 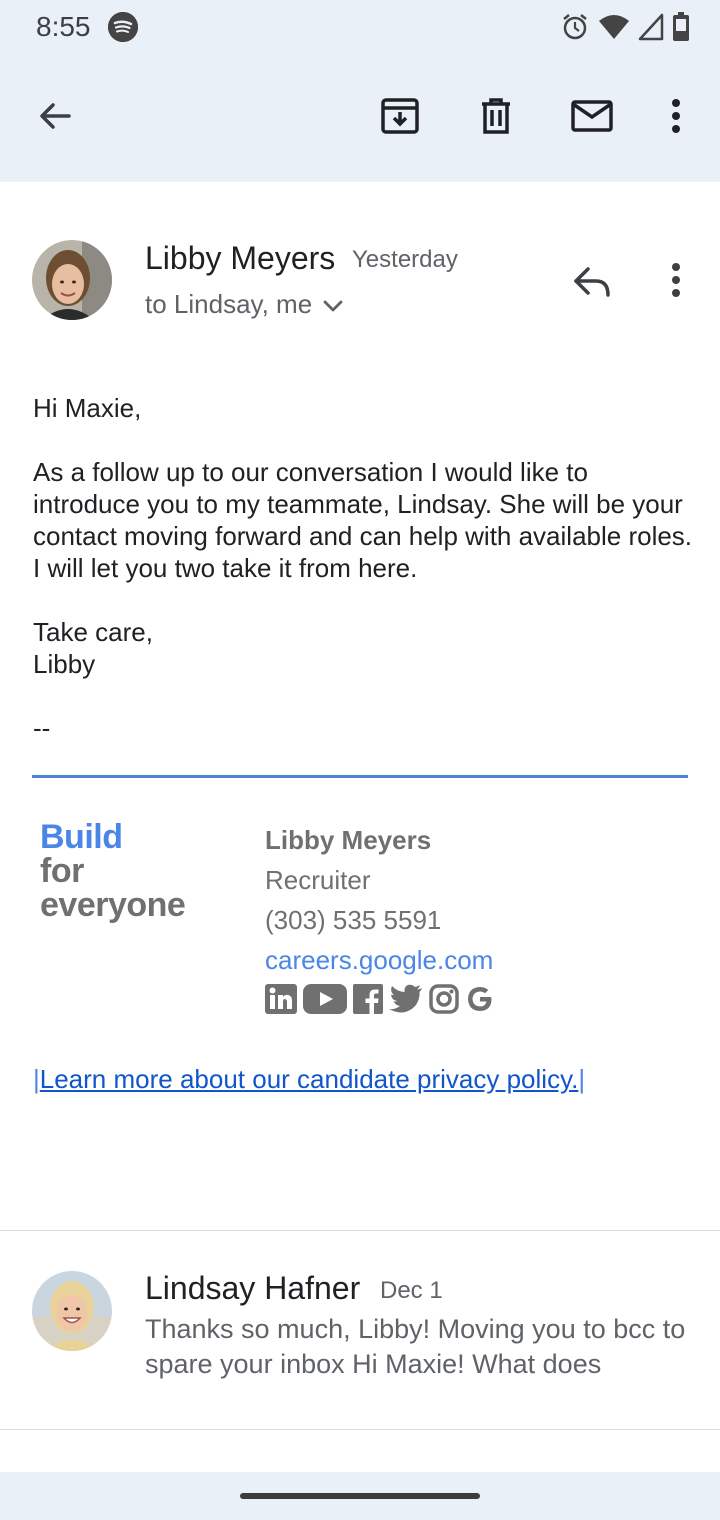 I want to click on body-closing-1: Take care,, so click(x=93, y=632).